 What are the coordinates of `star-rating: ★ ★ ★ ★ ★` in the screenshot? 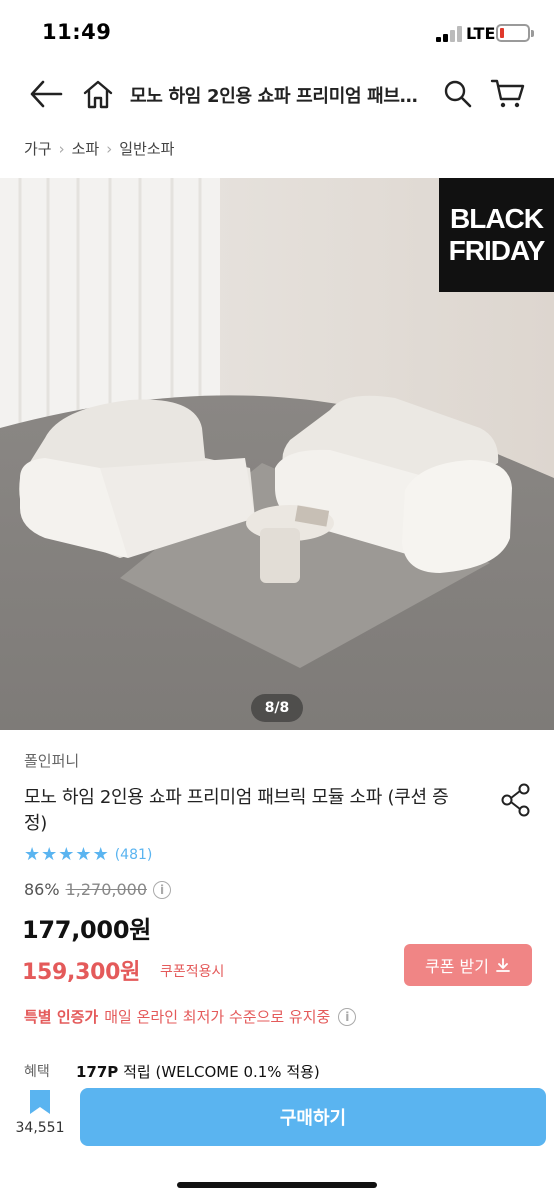 It's located at (66, 855).